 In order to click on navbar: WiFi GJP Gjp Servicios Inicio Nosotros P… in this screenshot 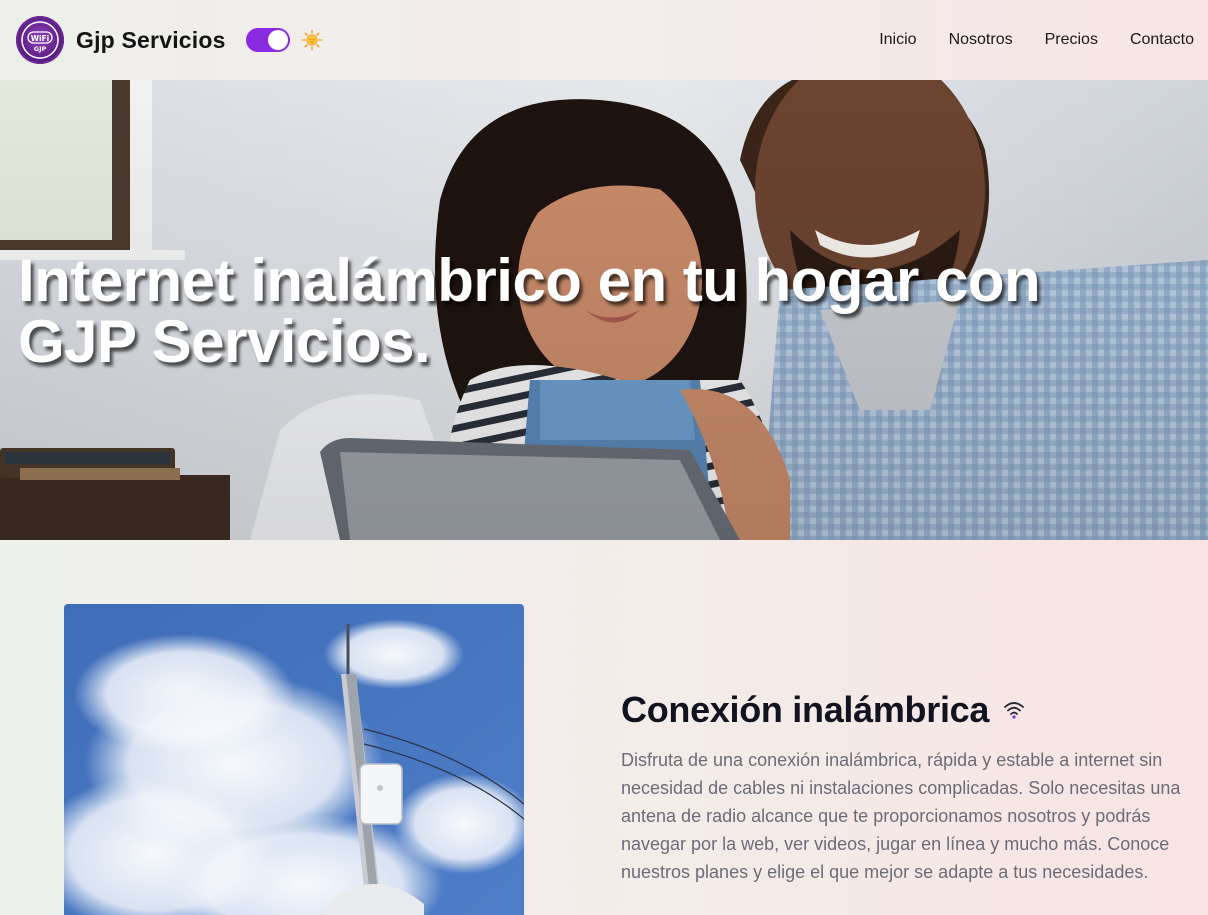, I will do `click(604, 40)`.